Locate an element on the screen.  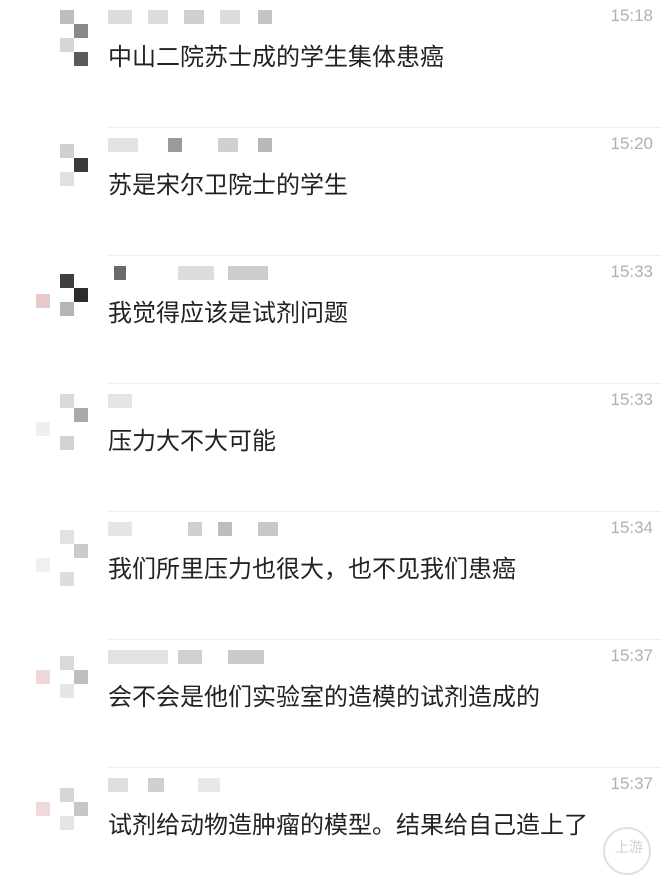
message-time: 15:34 is located at coordinates (631, 527).